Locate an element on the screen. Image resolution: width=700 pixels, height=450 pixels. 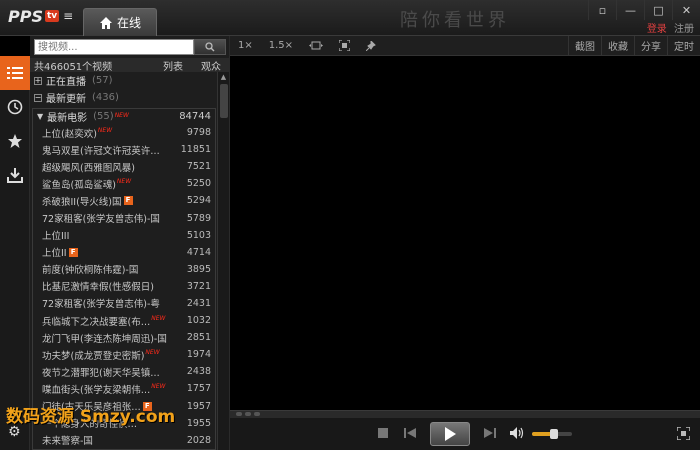
list-item-title: 比基尼激情幸假(性感假日) is located at coordinates (98, 288).